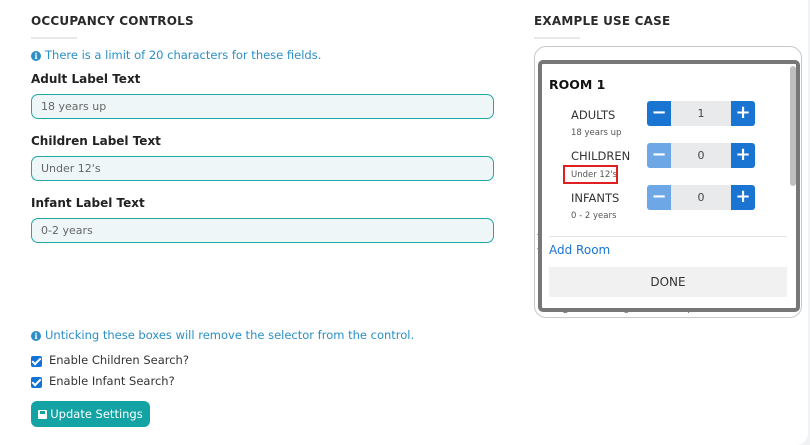 The image size is (810, 445). Describe the element at coordinates (590, 174) in the screenshot. I see `highlight-box` at that location.